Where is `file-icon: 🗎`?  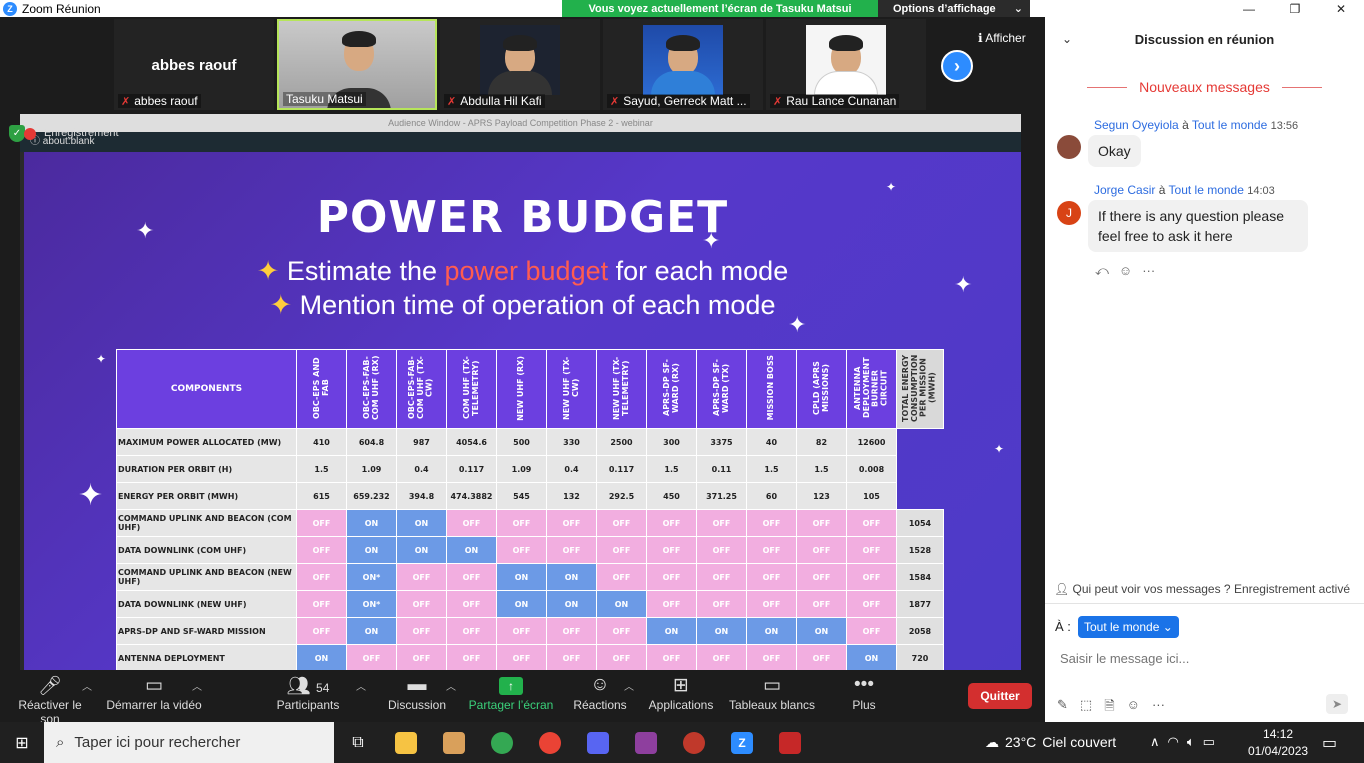 file-icon: 🗎 is located at coordinates (1109, 708).